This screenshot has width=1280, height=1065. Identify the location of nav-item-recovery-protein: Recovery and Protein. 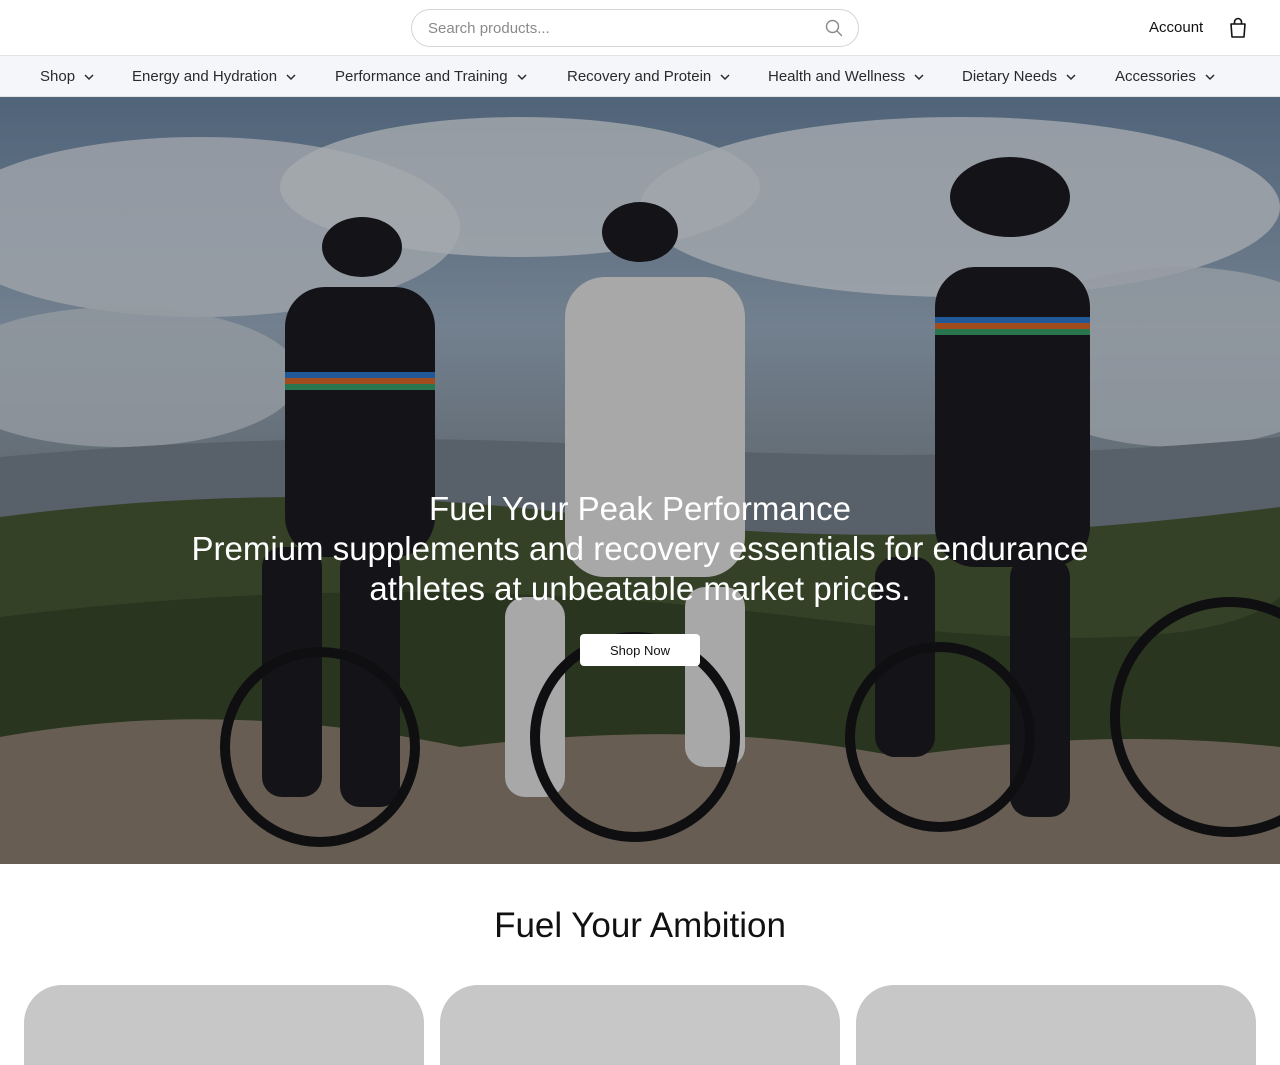
(649, 76).